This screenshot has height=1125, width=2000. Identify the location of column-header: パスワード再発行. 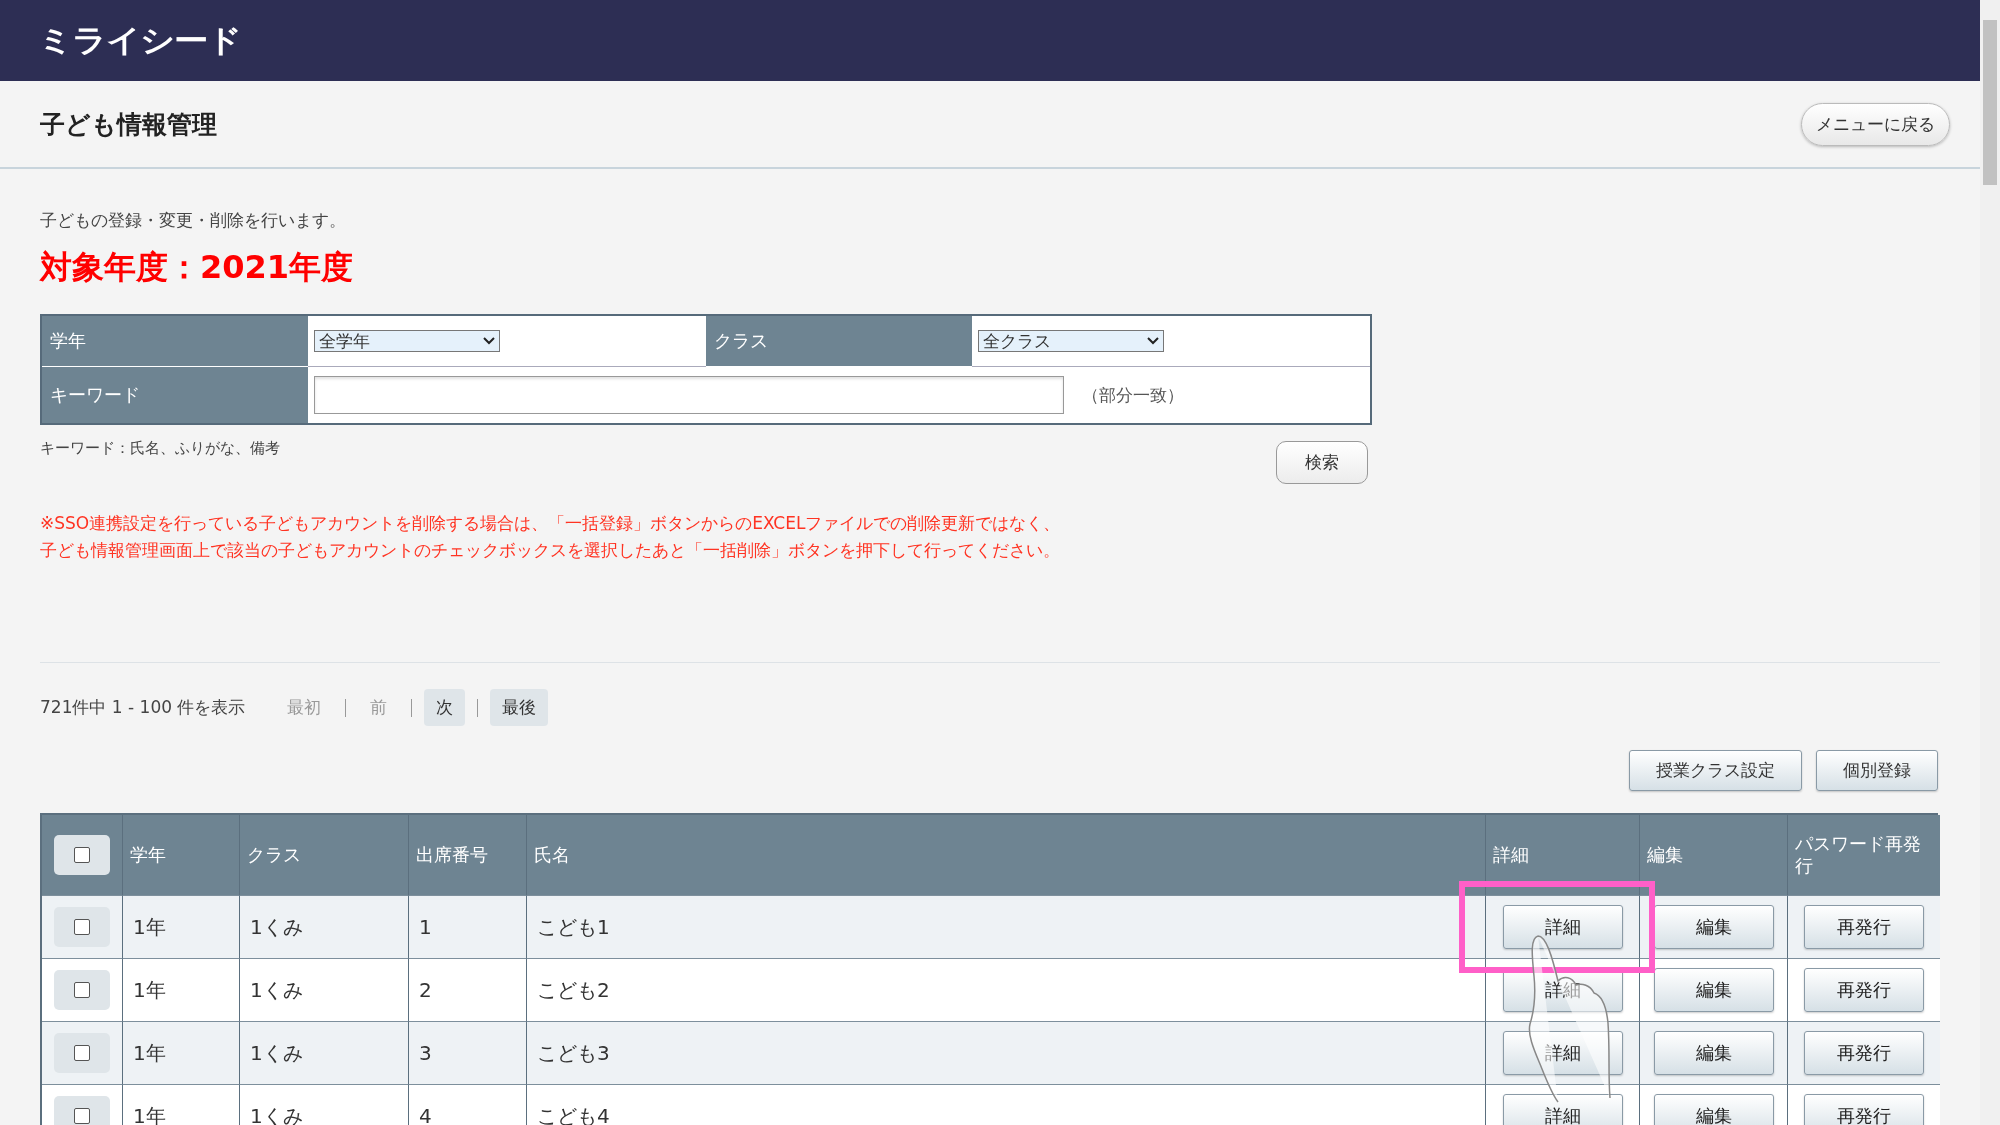
(1863, 855).